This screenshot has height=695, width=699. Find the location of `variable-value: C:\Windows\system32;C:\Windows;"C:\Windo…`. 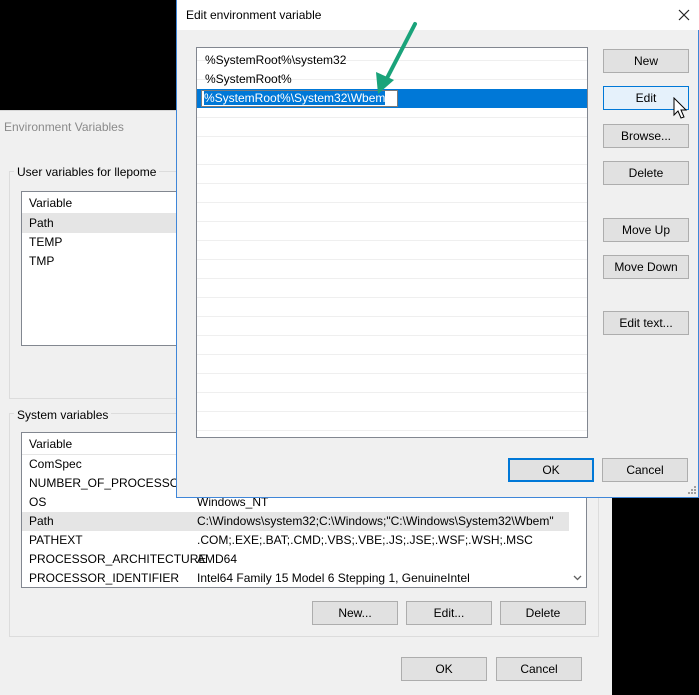

variable-value: C:\Windows\system32;C:\Windows;"C:\Windo… is located at coordinates (375, 521).